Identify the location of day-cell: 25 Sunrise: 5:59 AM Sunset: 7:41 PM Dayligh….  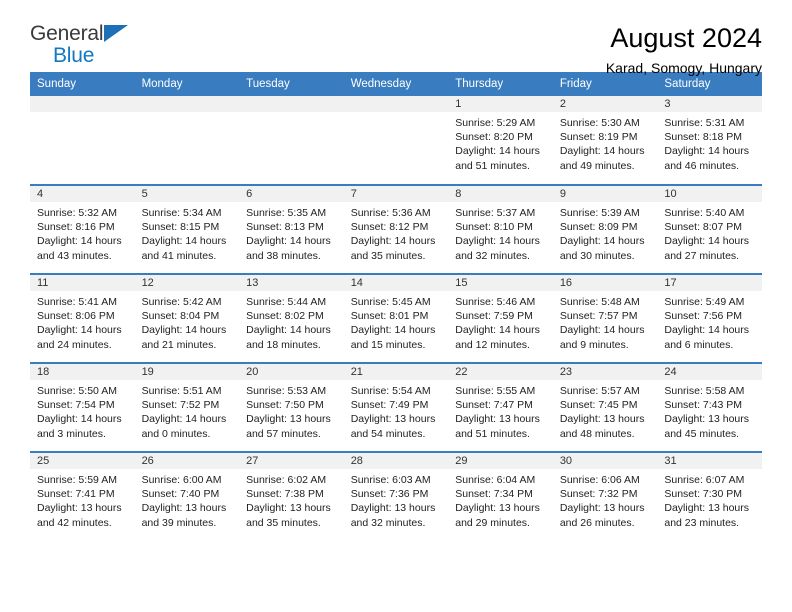
(82, 496).